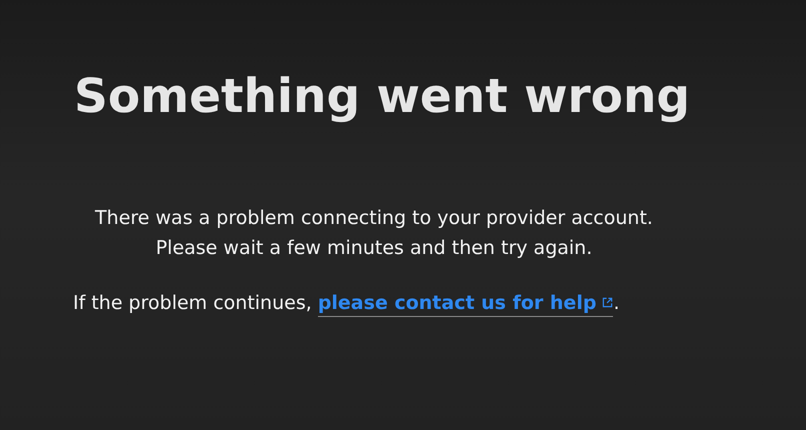 Image resolution: width=806 pixels, height=430 pixels. I want to click on page-title: Something went wrong, so click(383, 97).